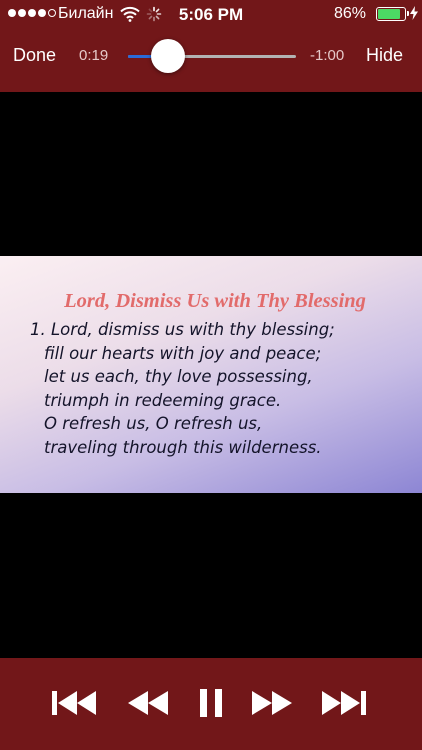  What do you see at coordinates (349, 13) in the screenshot?
I see `battery-percent: 86%` at bounding box center [349, 13].